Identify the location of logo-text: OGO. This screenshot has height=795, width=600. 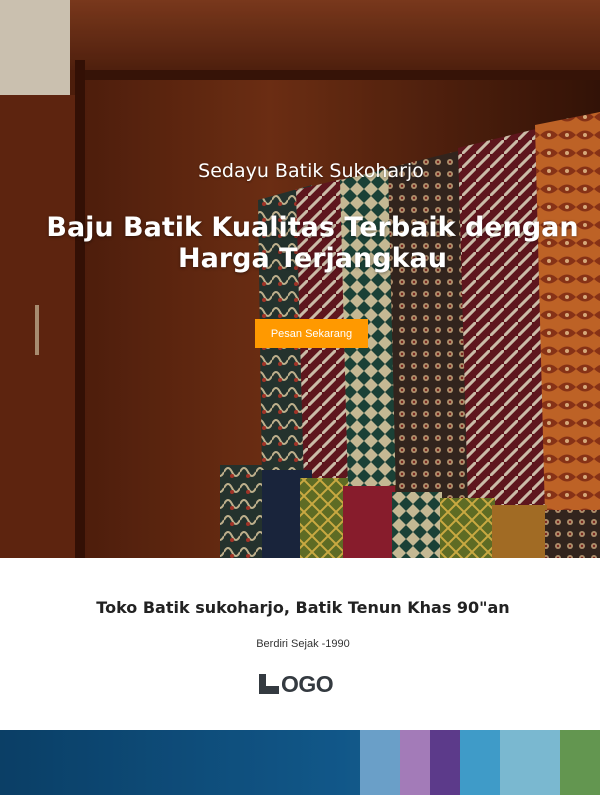
(307, 684).